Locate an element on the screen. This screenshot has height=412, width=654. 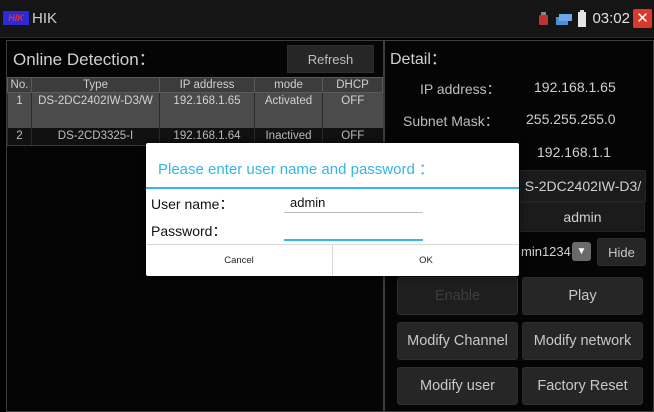
top-bar: HIK HIK 03:02 ✕ is located at coordinates (327, 19).